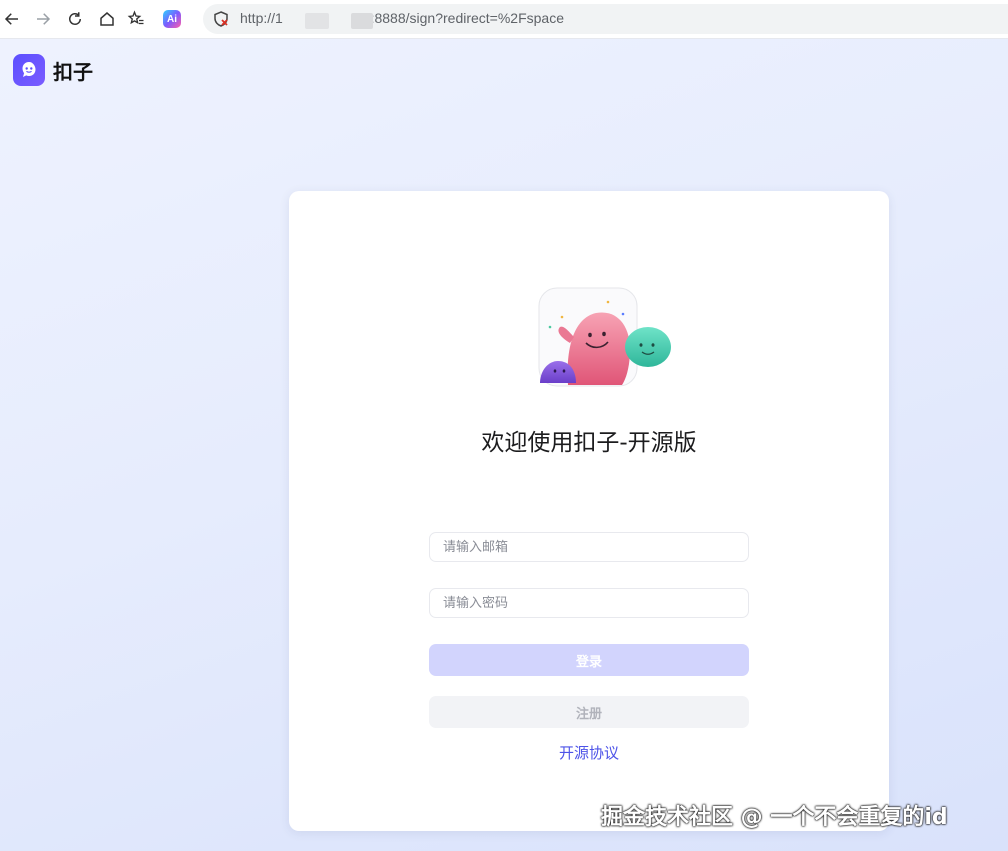 This screenshot has width=1008, height=851. What do you see at coordinates (774, 817) in the screenshot?
I see `watermark: 掘金技术社区 @ 一个不会重复的id` at bounding box center [774, 817].